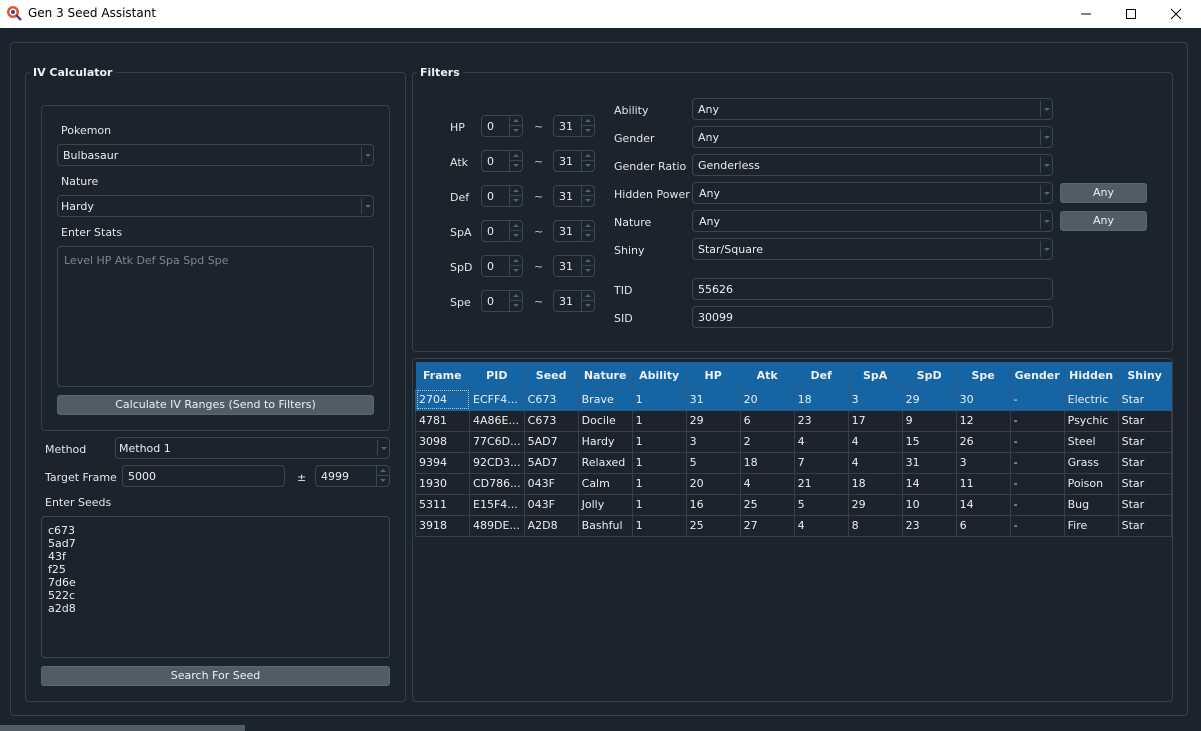 This screenshot has height=731, width=1201. What do you see at coordinates (713, 376) in the screenshot?
I see `column-header-hp: HP` at bounding box center [713, 376].